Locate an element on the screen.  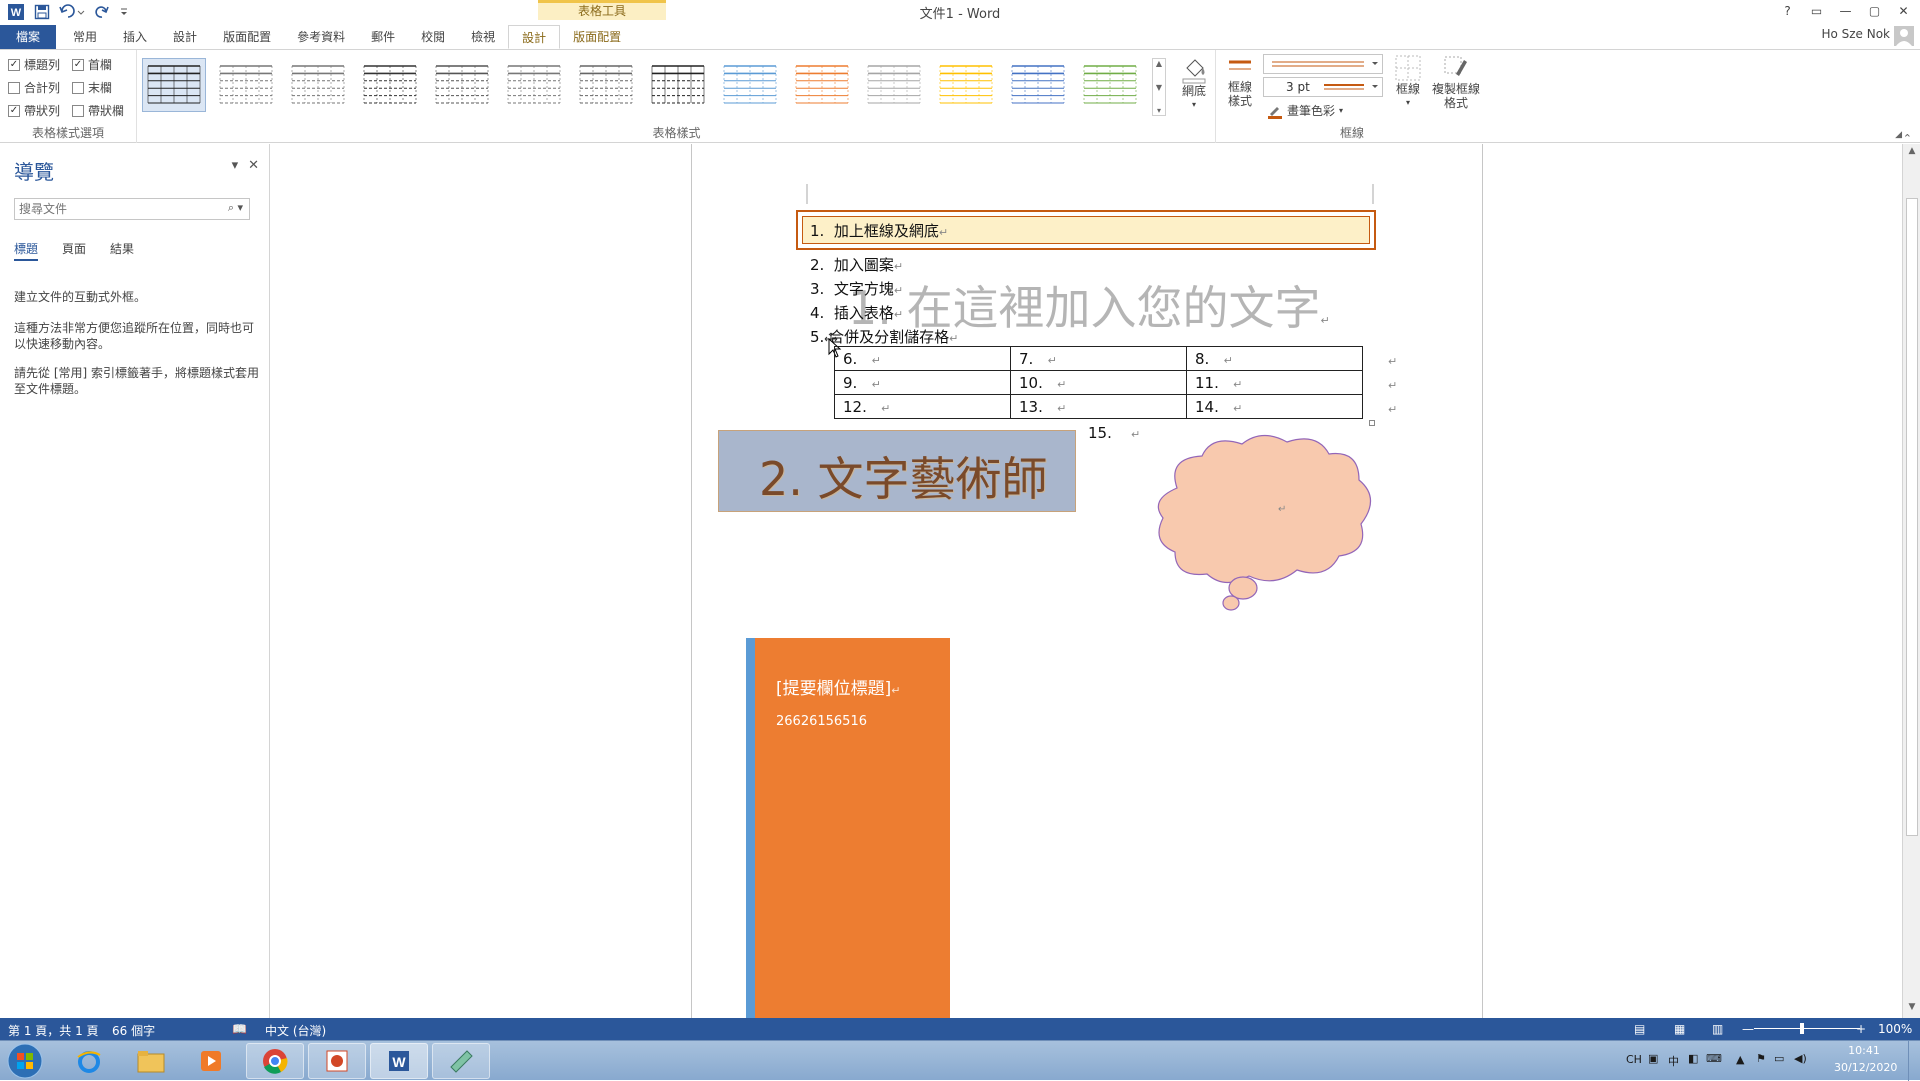
line-style-dropdown is located at coordinates (1323, 64).